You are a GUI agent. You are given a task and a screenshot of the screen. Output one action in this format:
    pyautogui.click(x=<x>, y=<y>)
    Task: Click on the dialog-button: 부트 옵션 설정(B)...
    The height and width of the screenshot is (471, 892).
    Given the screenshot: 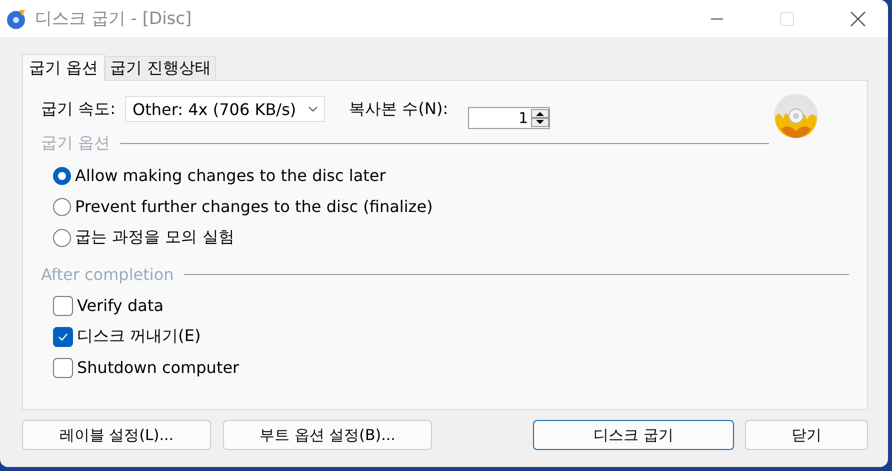 What is the action you would take?
    pyautogui.click(x=327, y=435)
    